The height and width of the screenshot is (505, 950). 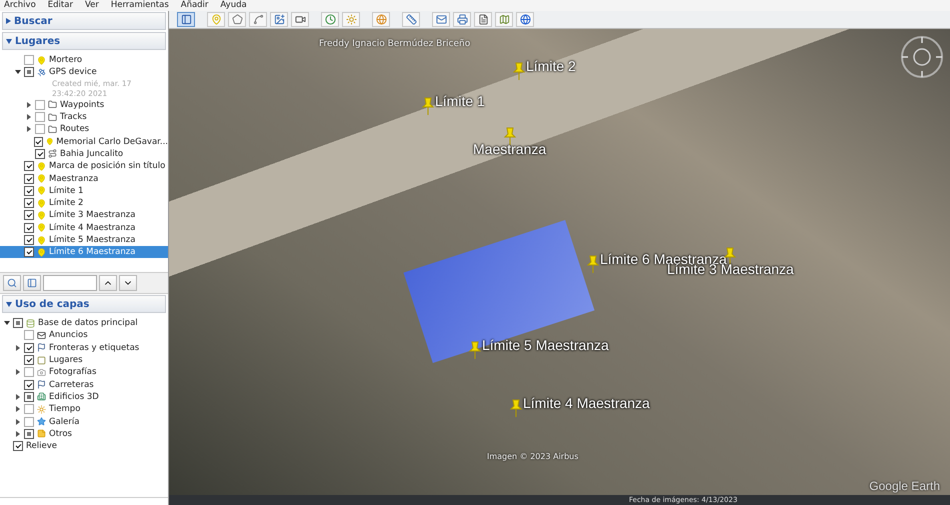 I want to click on tree-item: Límite 2, so click(x=84, y=203).